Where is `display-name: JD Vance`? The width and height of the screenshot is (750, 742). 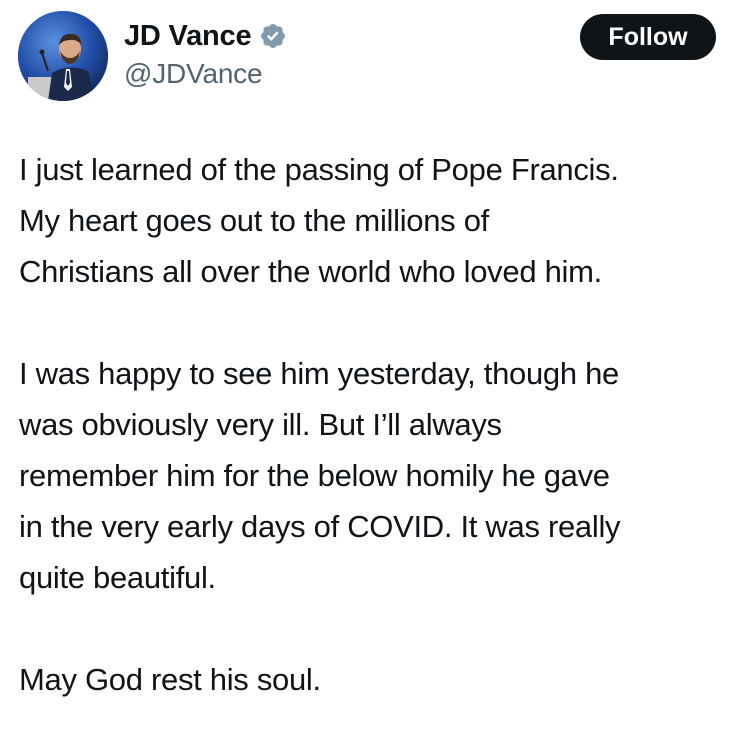
display-name: JD Vance is located at coordinates (188, 36).